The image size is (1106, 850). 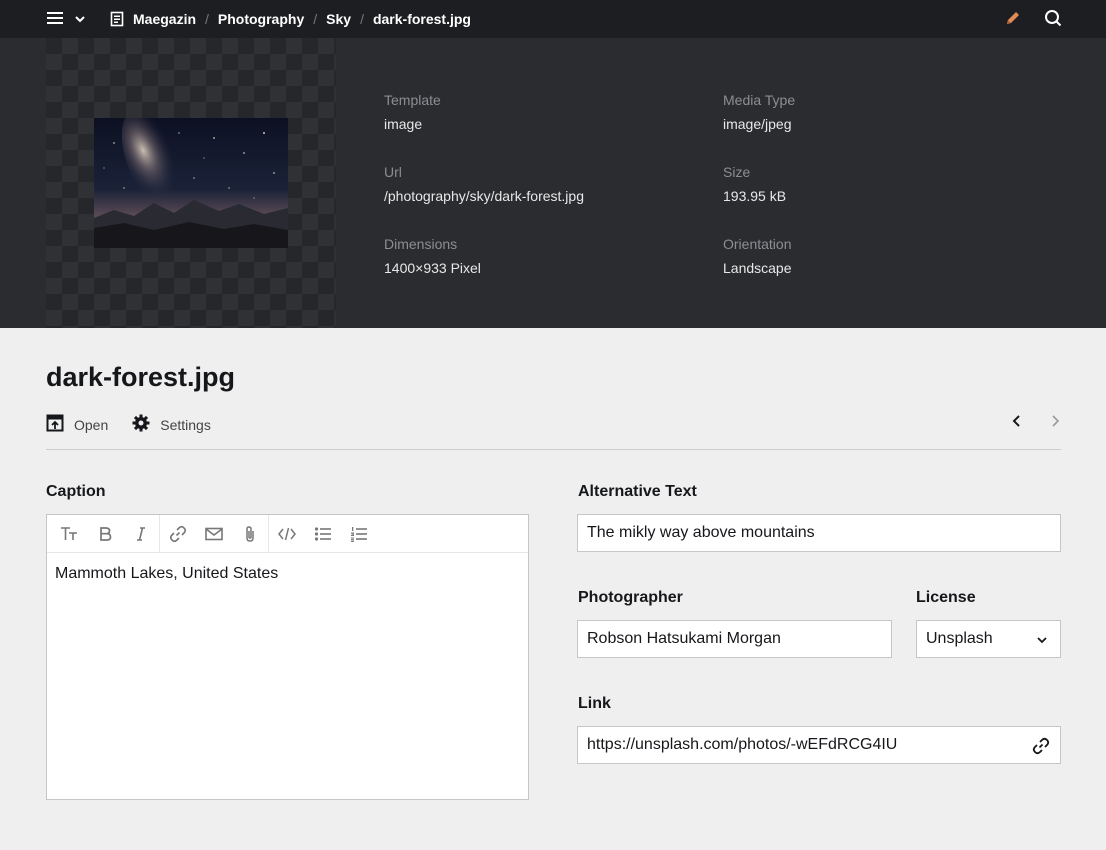 I want to click on divider, so click(x=553, y=449).